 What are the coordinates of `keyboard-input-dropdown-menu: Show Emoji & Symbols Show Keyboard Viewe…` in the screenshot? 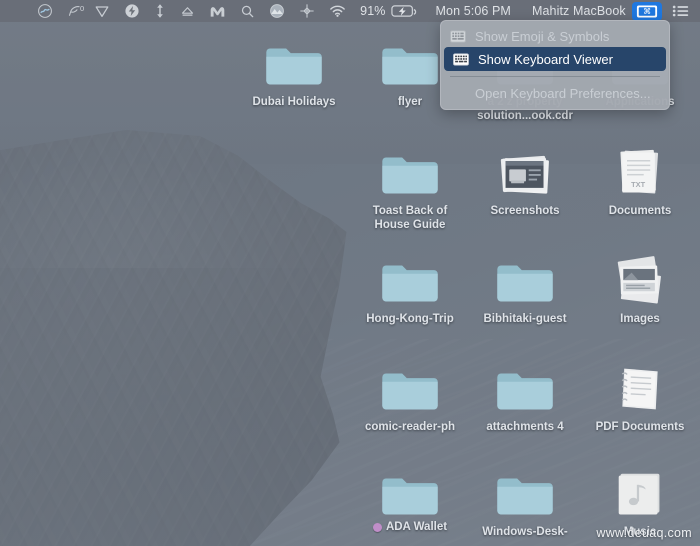 It's located at (555, 65).